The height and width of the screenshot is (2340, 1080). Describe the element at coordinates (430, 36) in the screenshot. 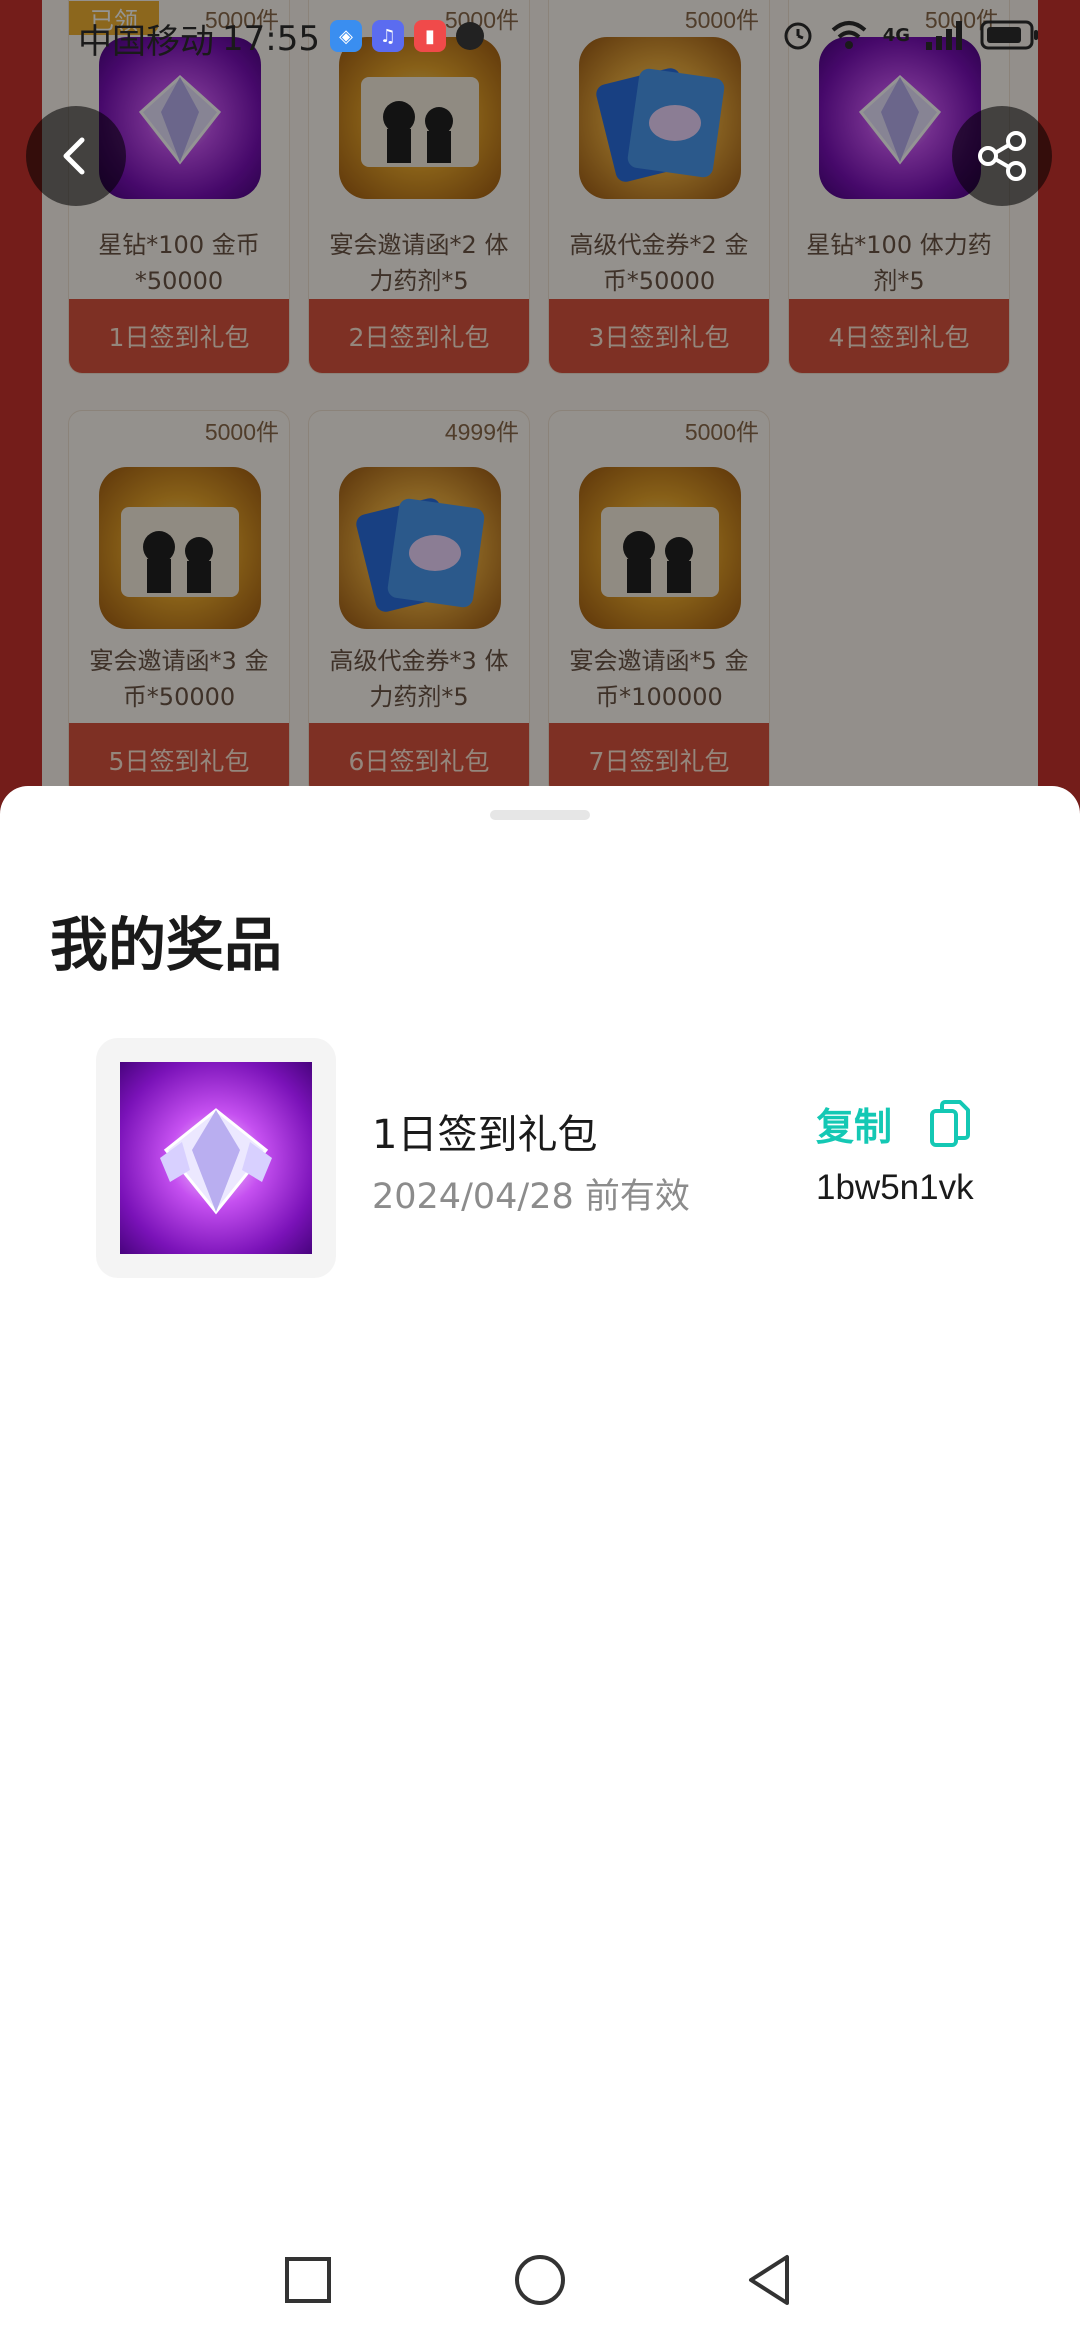

I see `reader-app-icon: ▮` at that location.